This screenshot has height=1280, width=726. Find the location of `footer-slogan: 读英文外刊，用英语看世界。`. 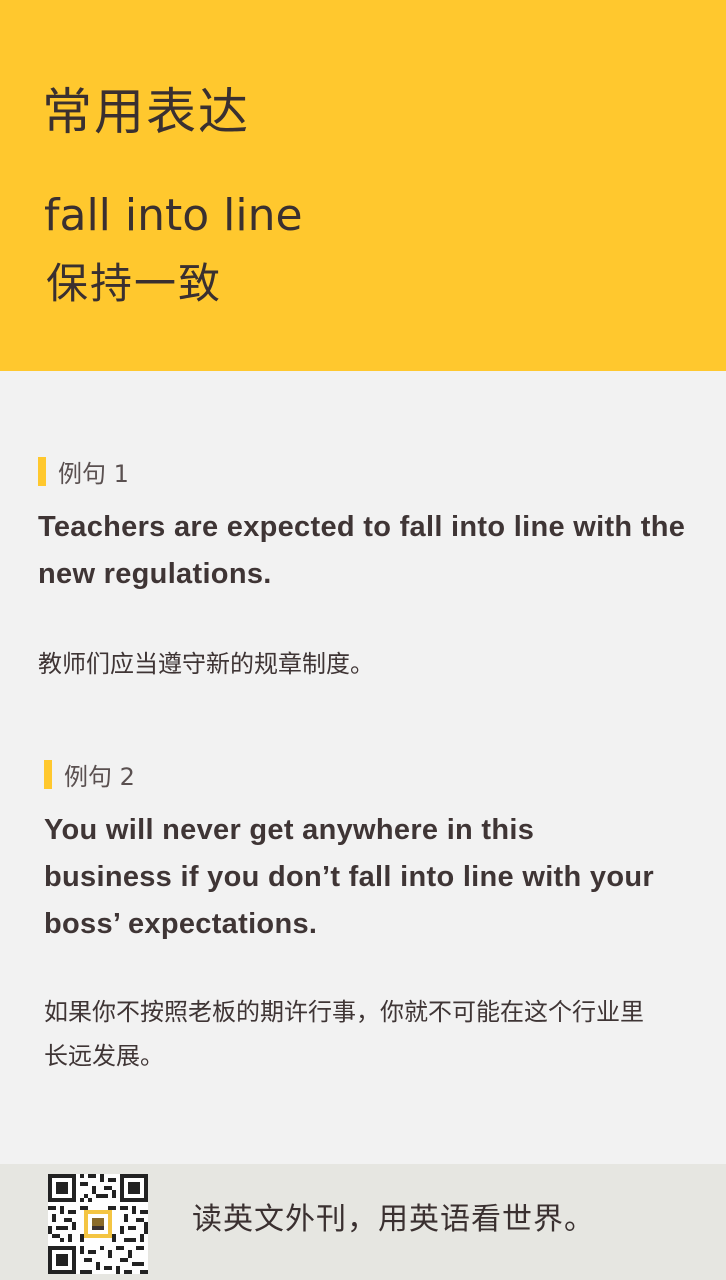

footer-slogan: 读英文外刊，用英语看世界。 is located at coordinates (393, 1219).